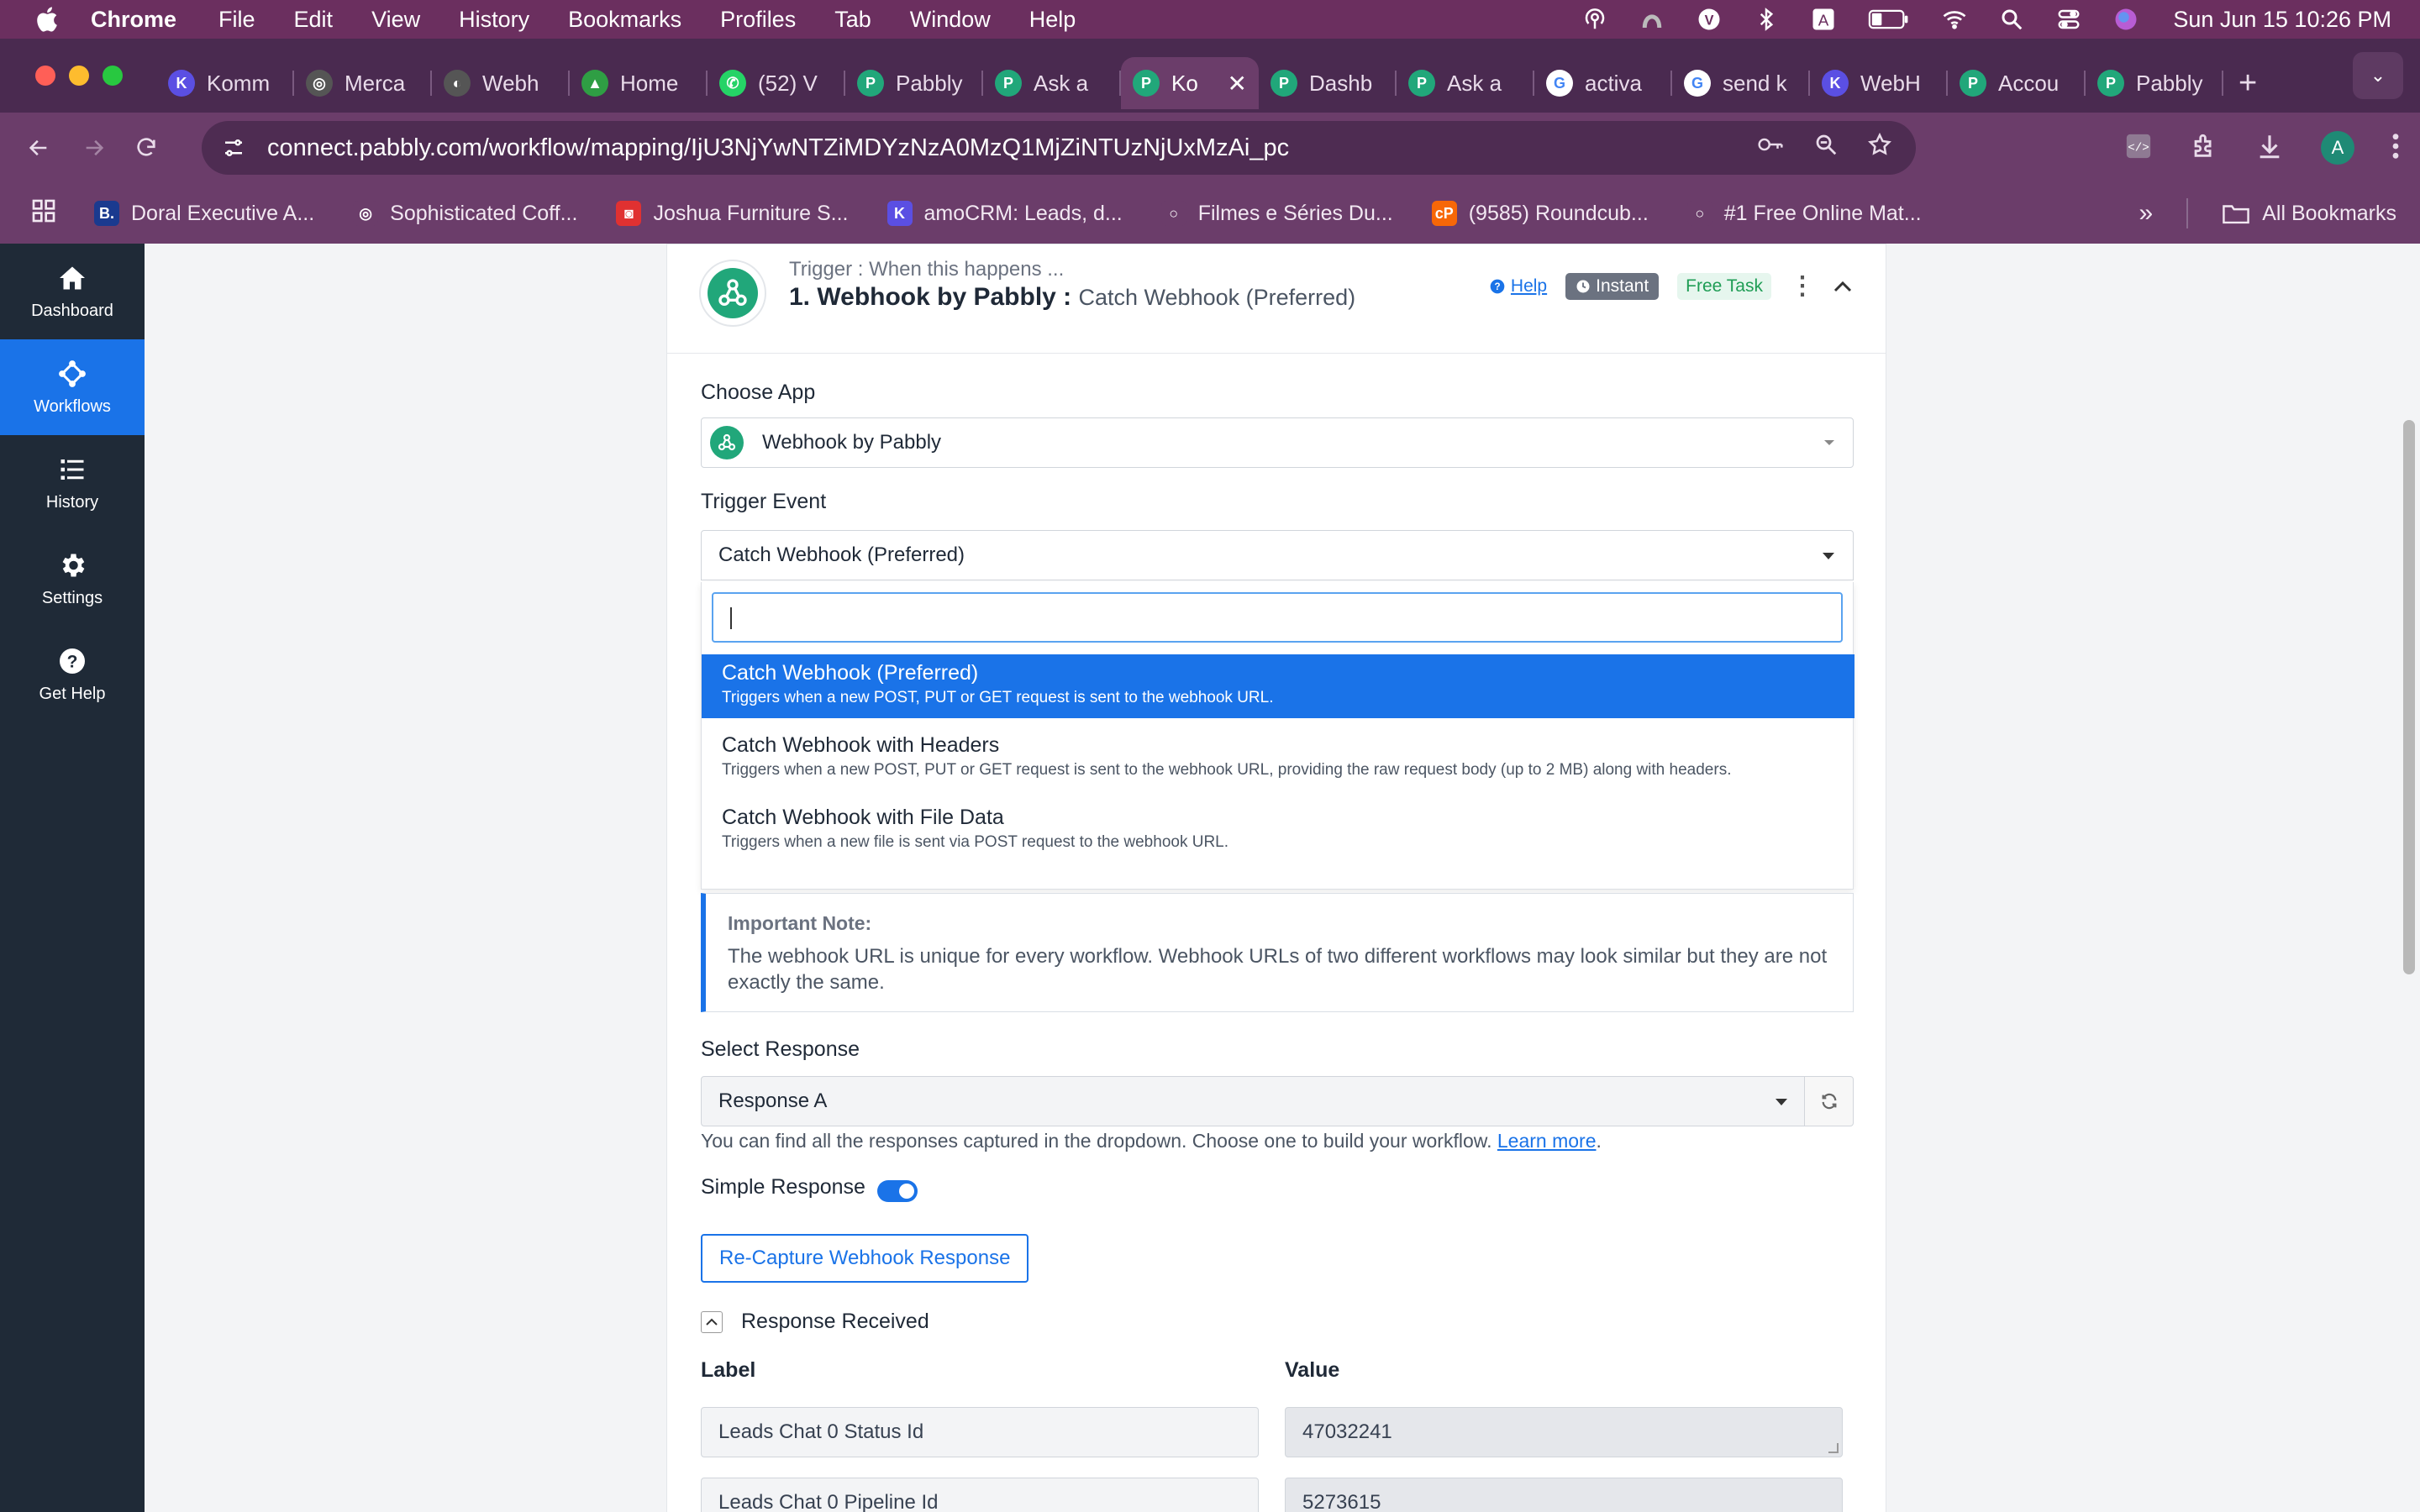 Image resolution: width=2420 pixels, height=1512 pixels. I want to click on bookmarks-overflow-icon: », so click(2147, 213).